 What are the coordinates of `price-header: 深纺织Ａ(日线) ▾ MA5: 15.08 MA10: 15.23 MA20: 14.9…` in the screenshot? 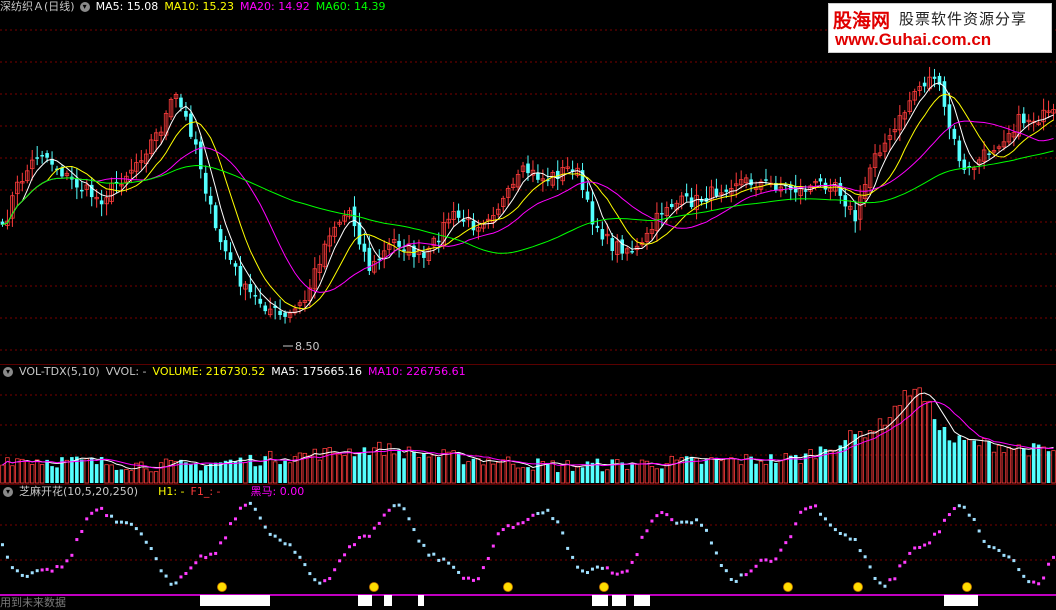 It's located at (195, 7).